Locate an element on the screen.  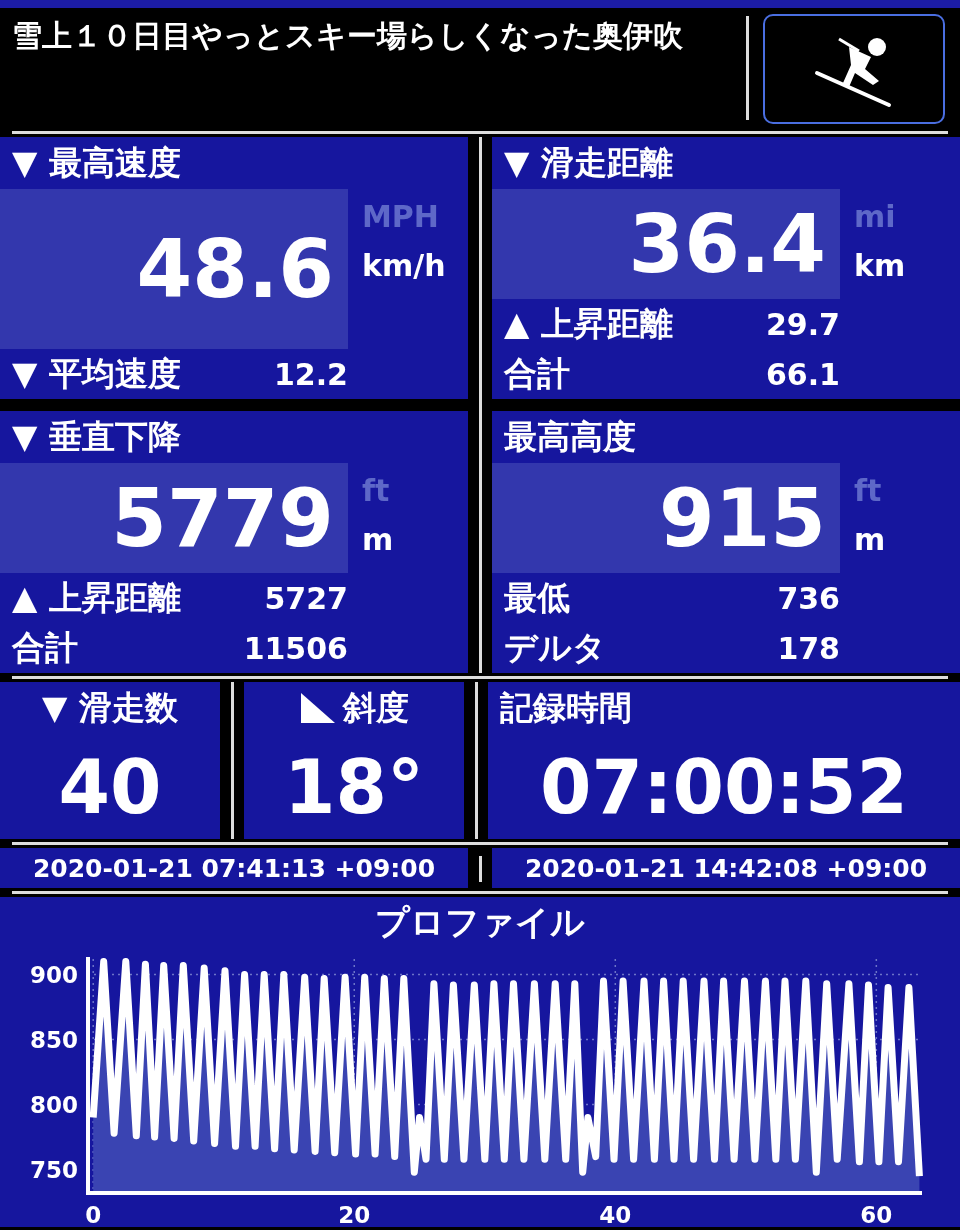
counter-value: 07:00:52 is located at coordinates (724, 787).